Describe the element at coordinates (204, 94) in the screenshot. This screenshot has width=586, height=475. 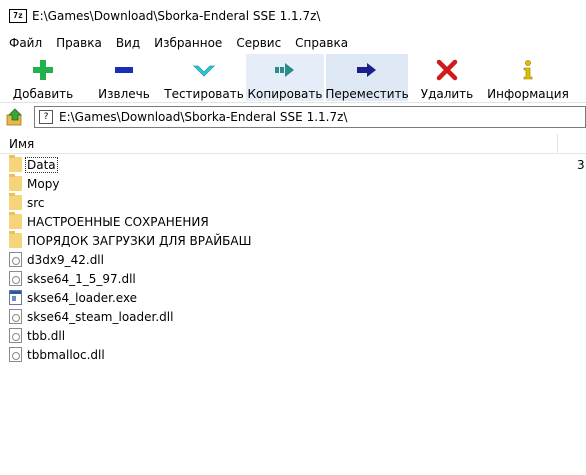
I see `test-label: Тестировать` at that location.